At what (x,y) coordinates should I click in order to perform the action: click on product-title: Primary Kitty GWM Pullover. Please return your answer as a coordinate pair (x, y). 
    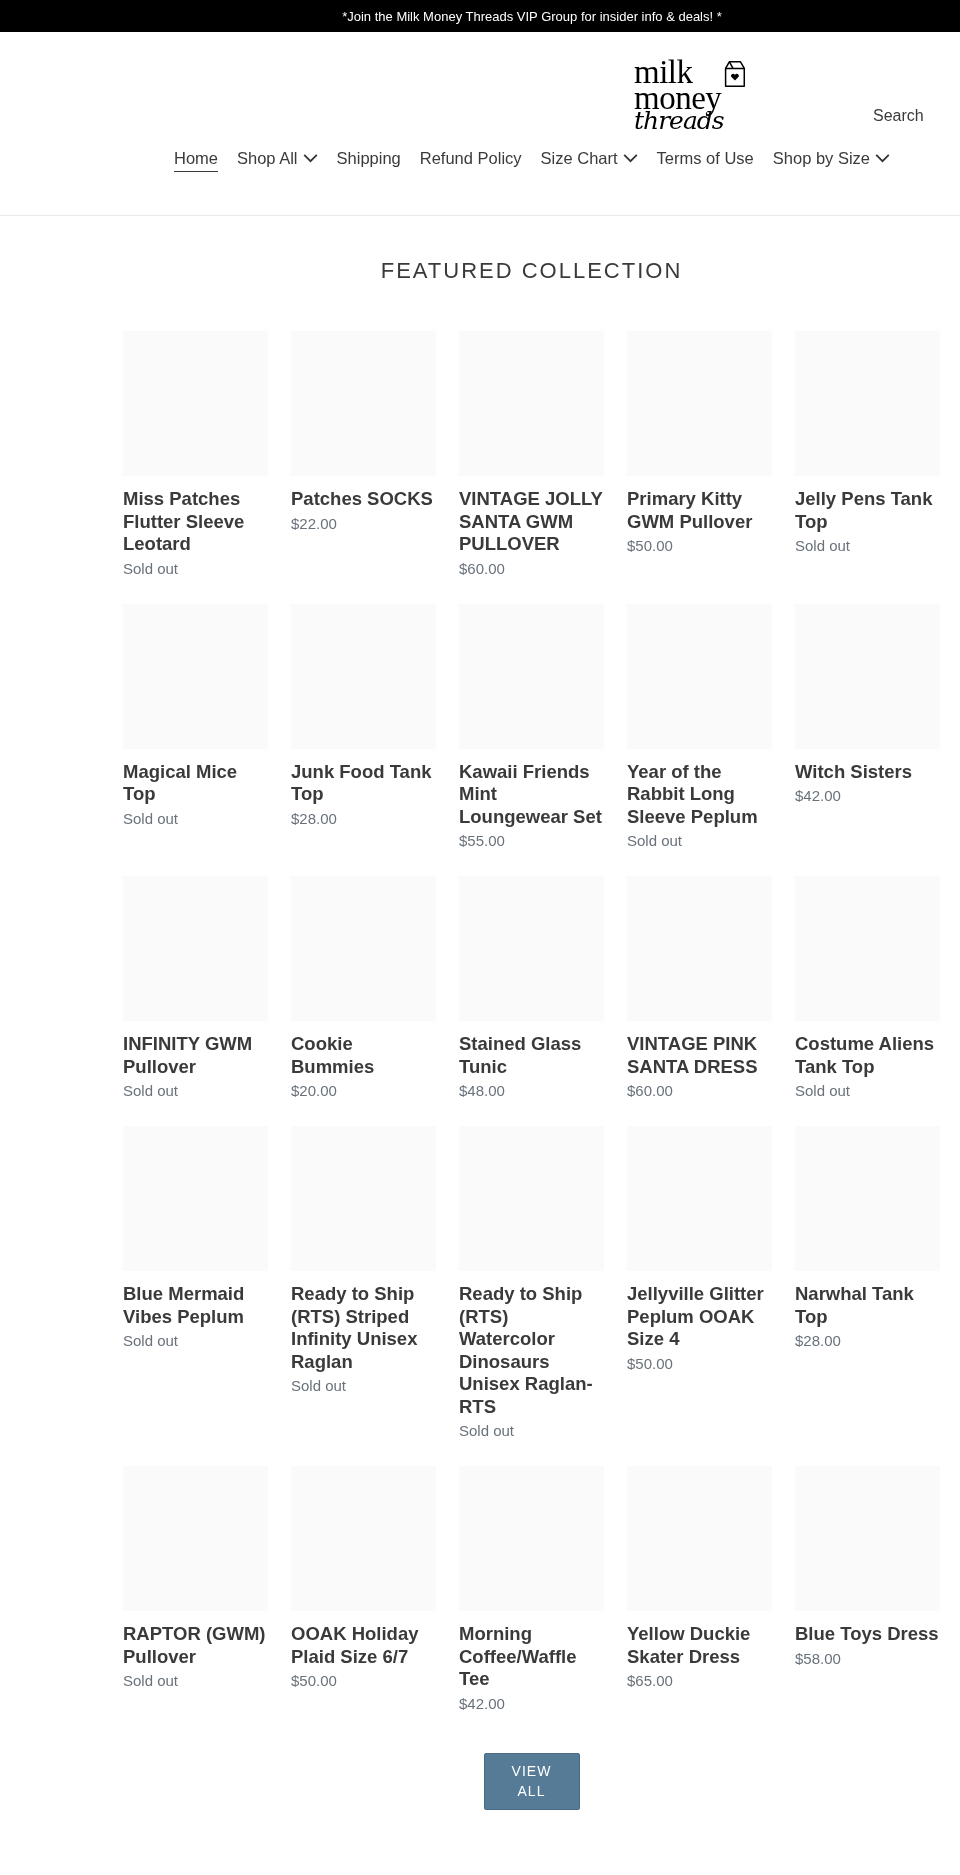
    Looking at the image, I should click on (699, 510).